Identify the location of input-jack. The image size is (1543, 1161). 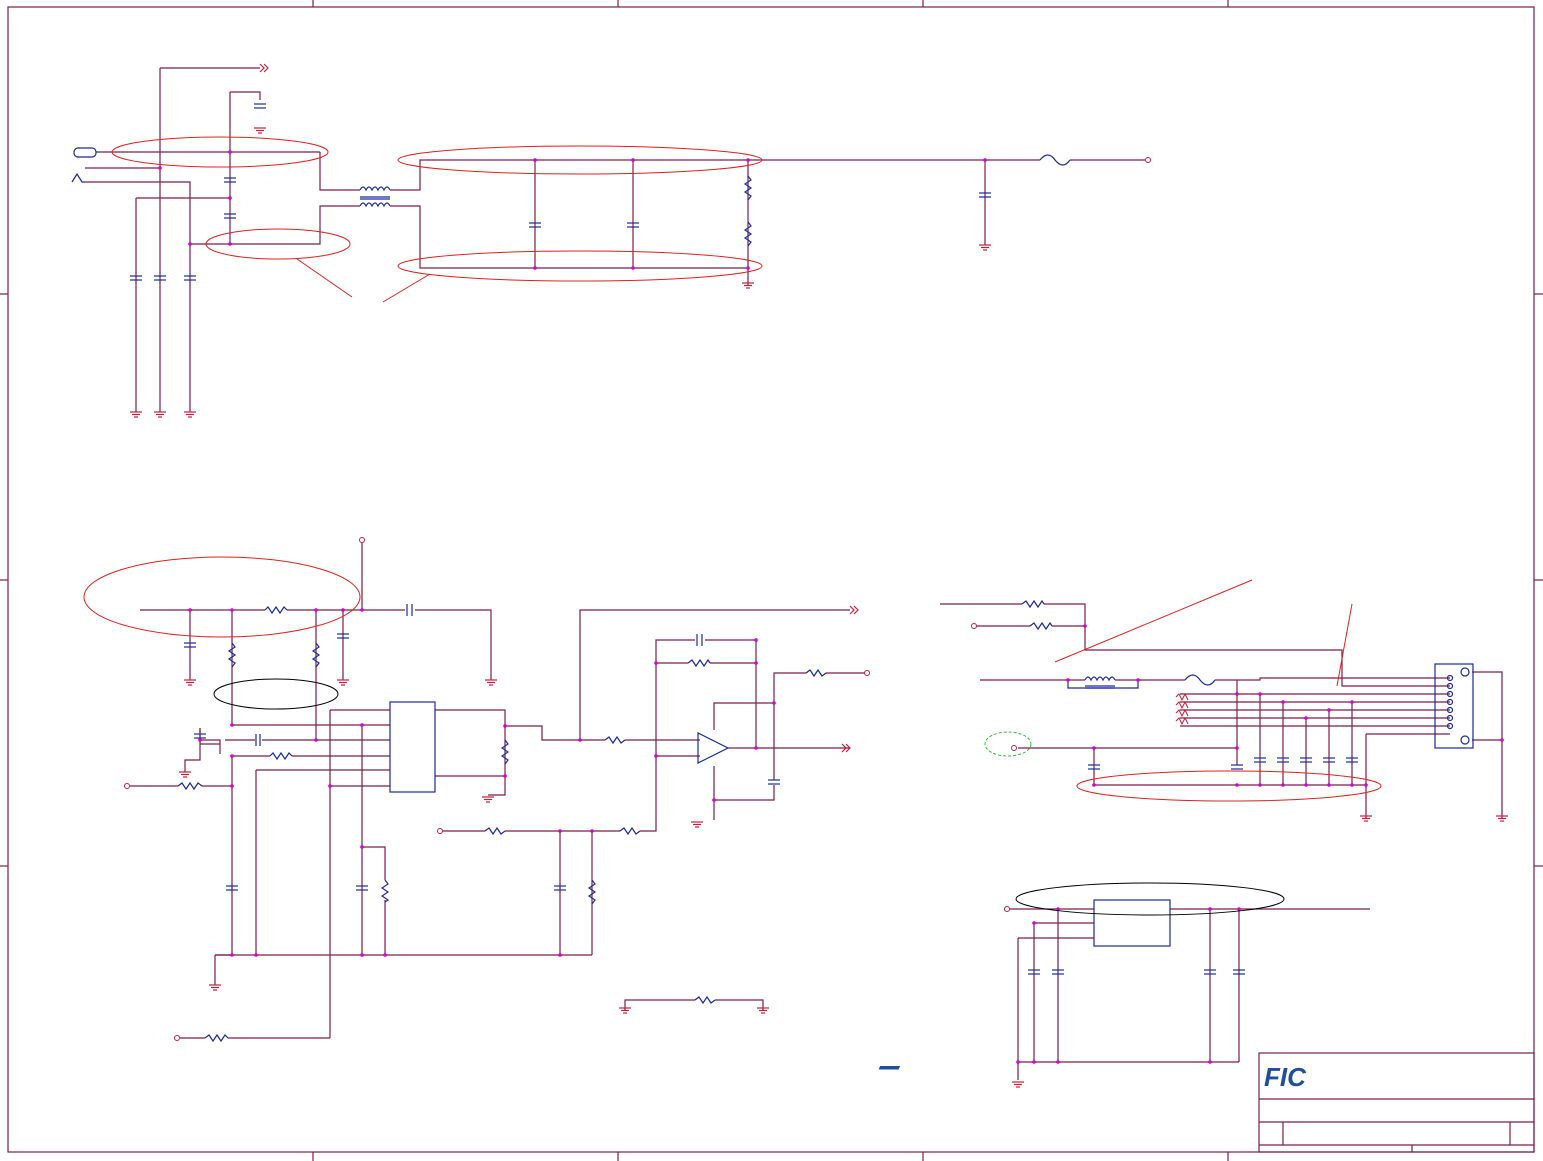
(85, 165).